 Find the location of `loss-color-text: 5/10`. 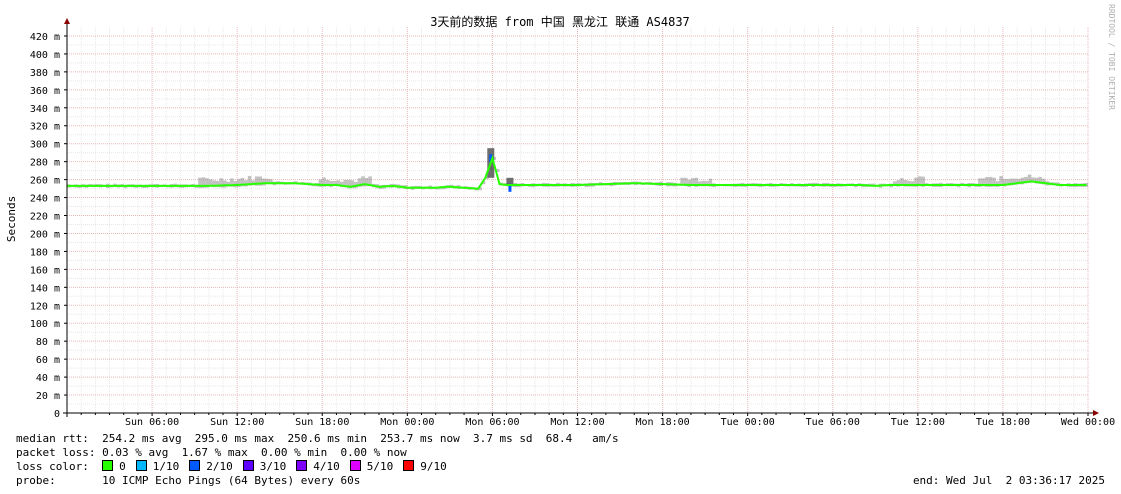

loss-color-text: 5/10 is located at coordinates (380, 466).